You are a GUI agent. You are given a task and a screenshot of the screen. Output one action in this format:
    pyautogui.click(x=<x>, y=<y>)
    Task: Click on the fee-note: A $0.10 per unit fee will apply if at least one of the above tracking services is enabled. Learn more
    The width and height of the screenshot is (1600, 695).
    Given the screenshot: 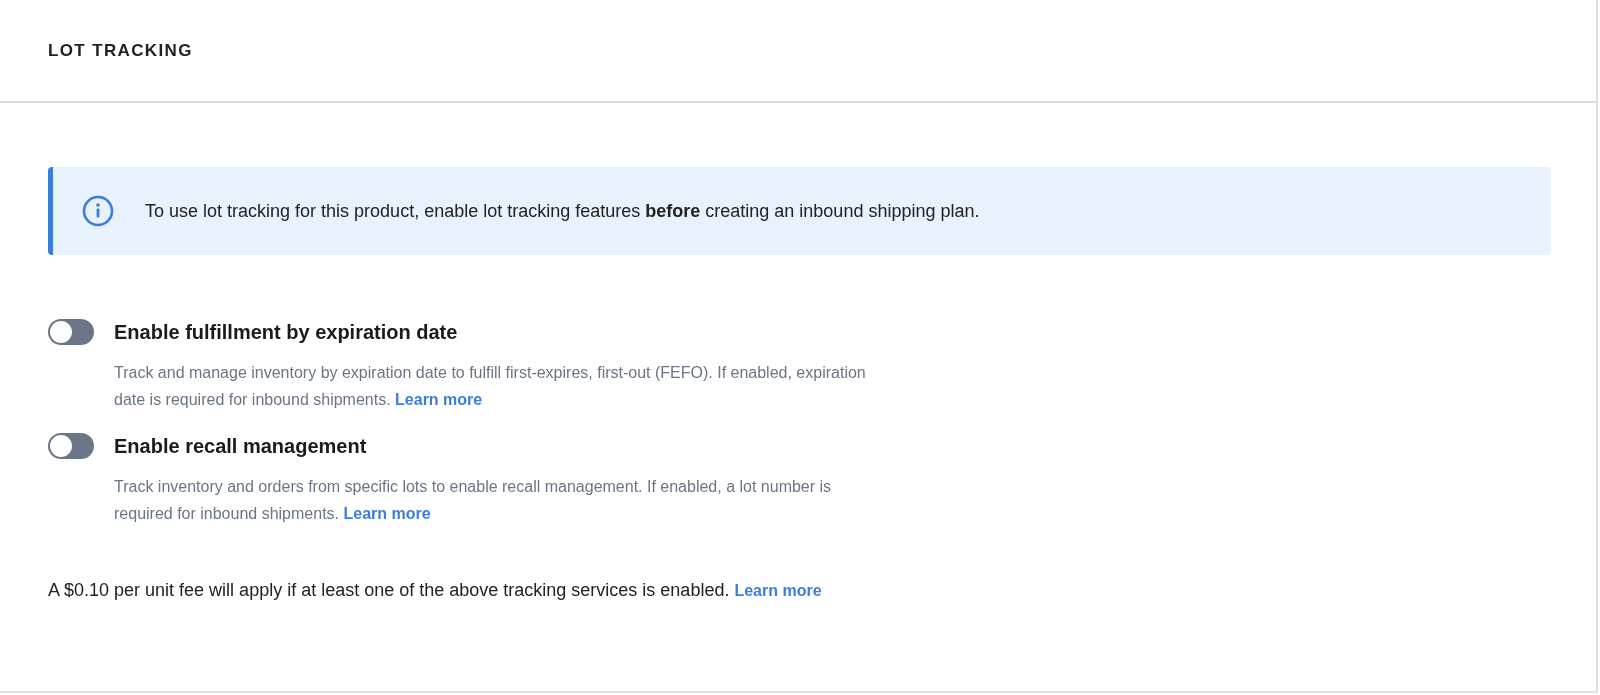 What is the action you would take?
    pyautogui.click(x=435, y=590)
    